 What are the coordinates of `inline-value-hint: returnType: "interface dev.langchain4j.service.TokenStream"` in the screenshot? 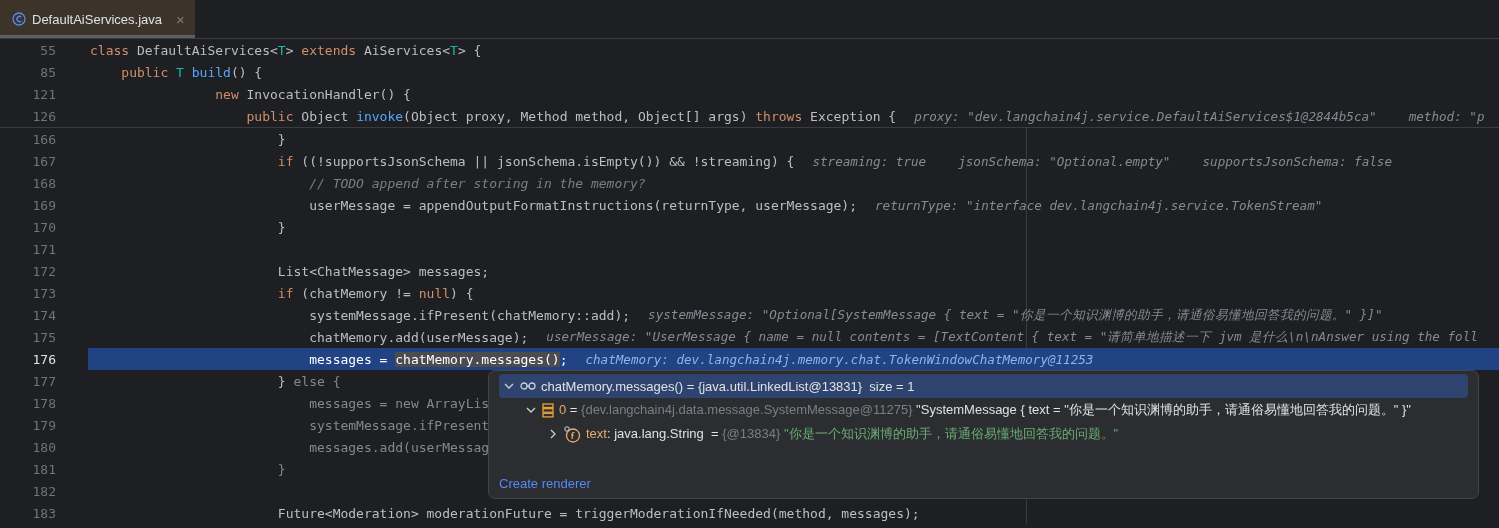 It's located at (1099, 205).